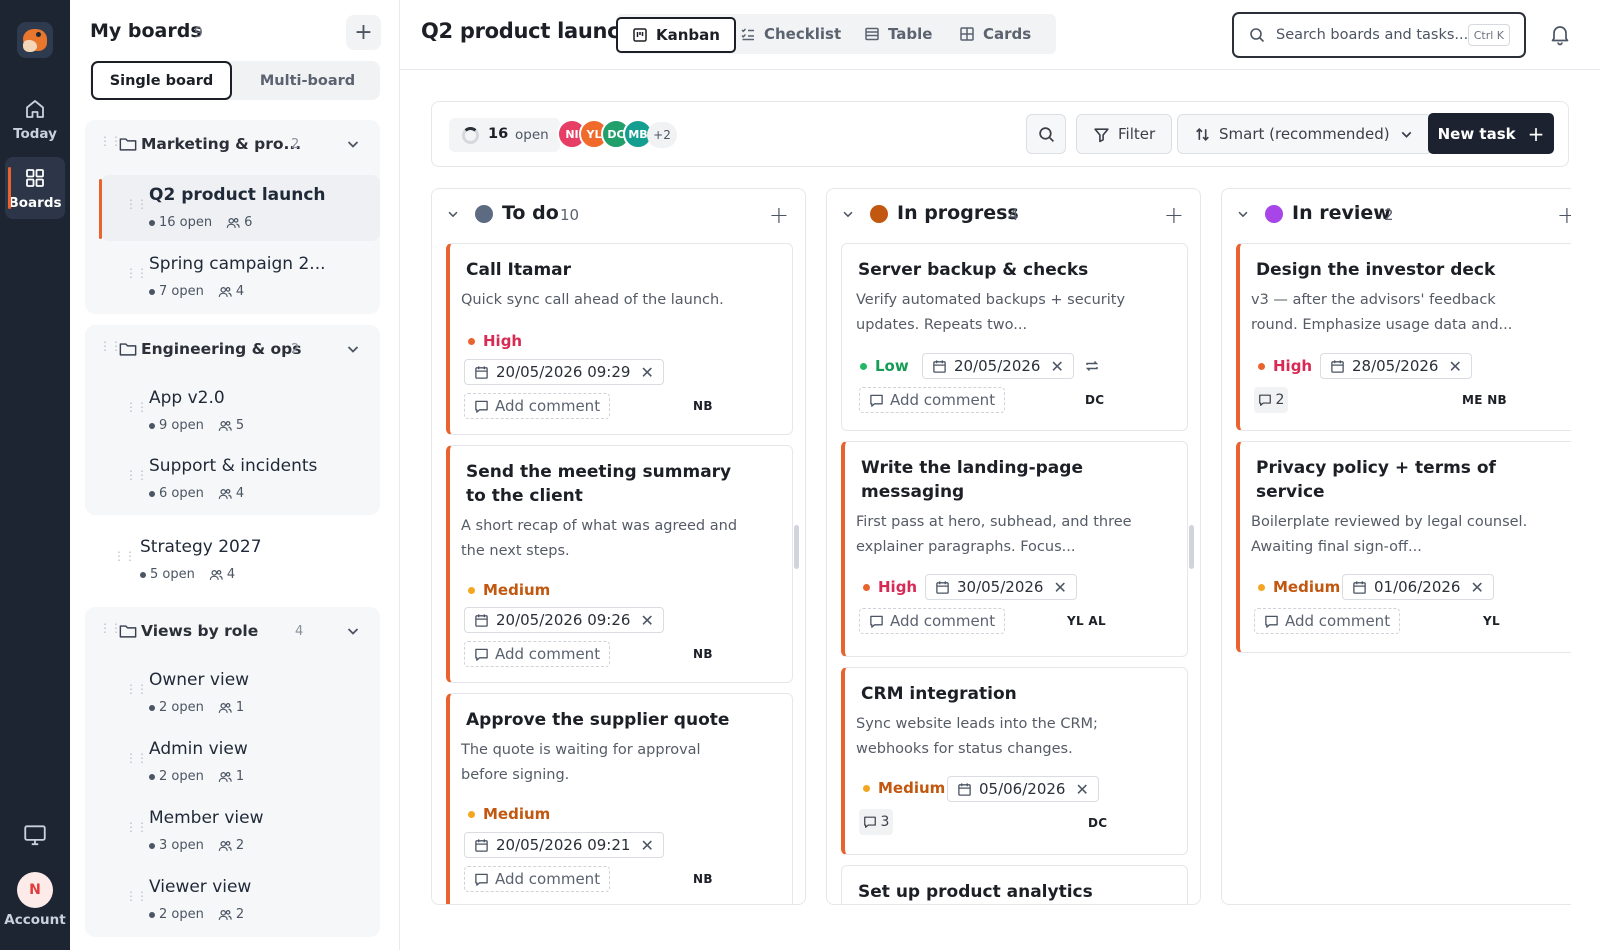 This screenshot has height=950, width=1600. What do you see at coordinates (1023, 789) in the screenshot?
I see `due-date-chip: 05/06/2026 ✕` at bounding box center [1023, 789].